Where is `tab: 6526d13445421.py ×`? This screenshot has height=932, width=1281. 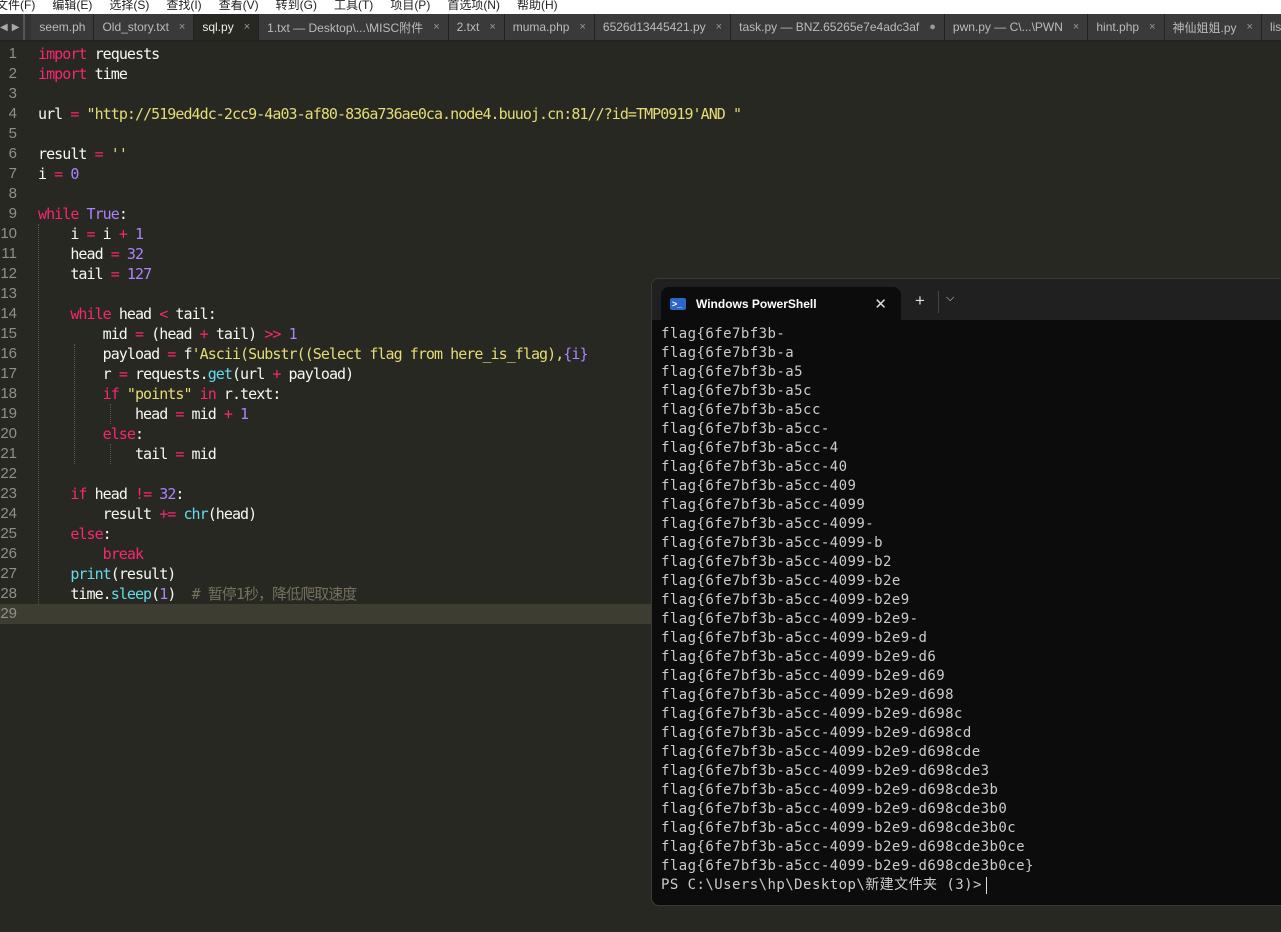
tab: 6526d13445421.py × is located at coordinates (663, 27).